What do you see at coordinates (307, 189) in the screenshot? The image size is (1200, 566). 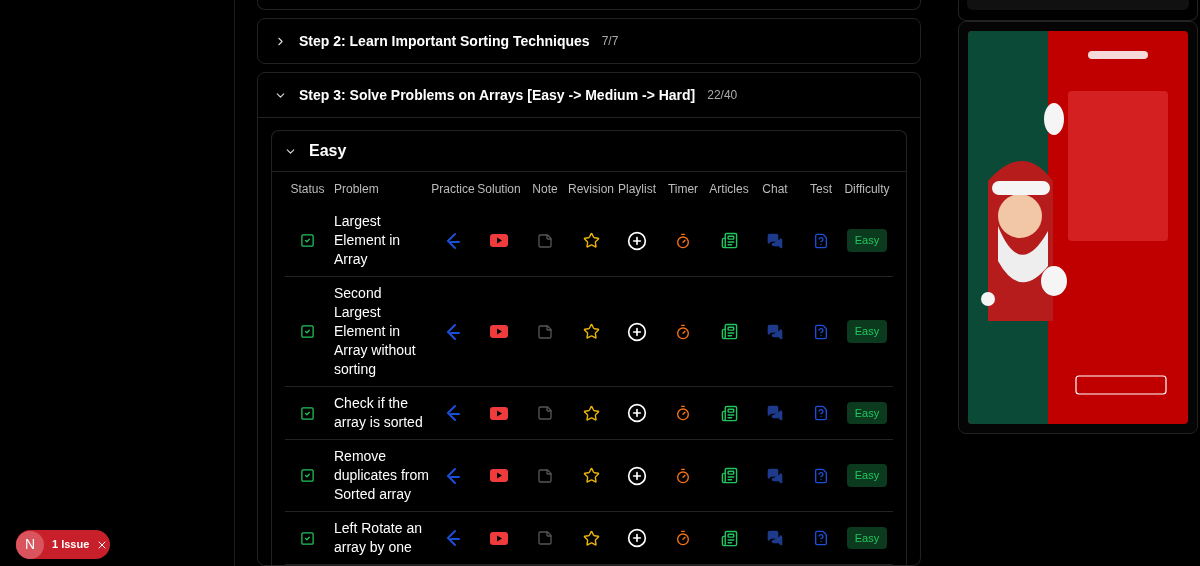 I see `column-header: Status` at bounding box center [307, 189].